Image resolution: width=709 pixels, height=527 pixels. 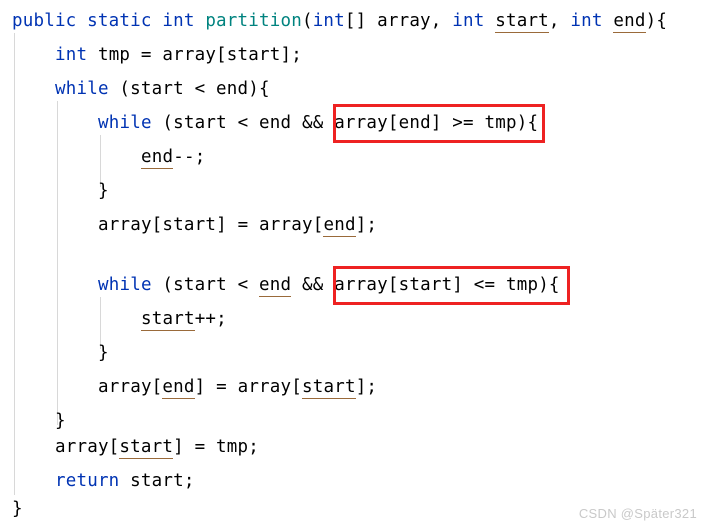 I want to click on keyword-token: public, so click(x=44, y=21).